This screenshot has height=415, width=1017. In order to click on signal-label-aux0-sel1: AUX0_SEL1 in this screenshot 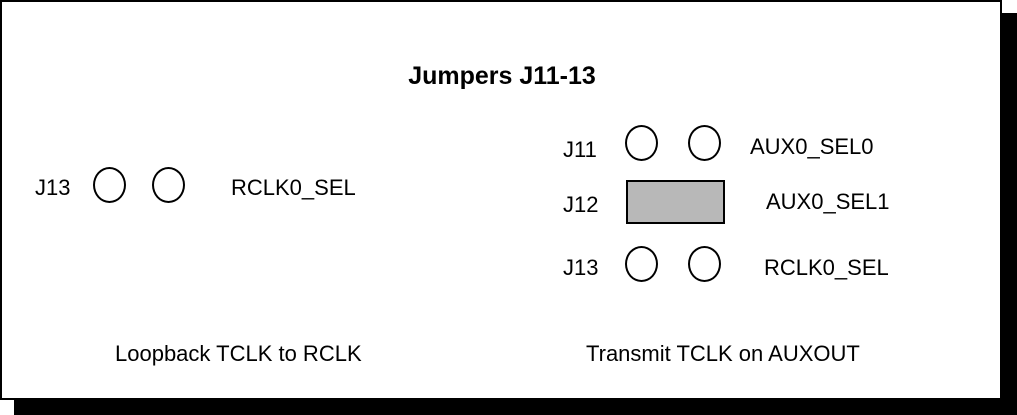, I will do `click(828, 201)`.